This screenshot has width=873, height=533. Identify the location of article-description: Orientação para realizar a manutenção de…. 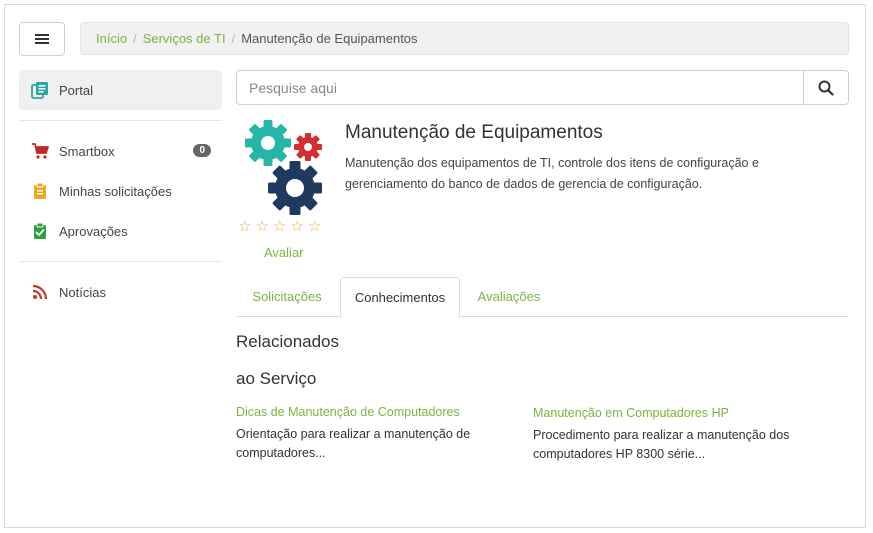
(353, 443).